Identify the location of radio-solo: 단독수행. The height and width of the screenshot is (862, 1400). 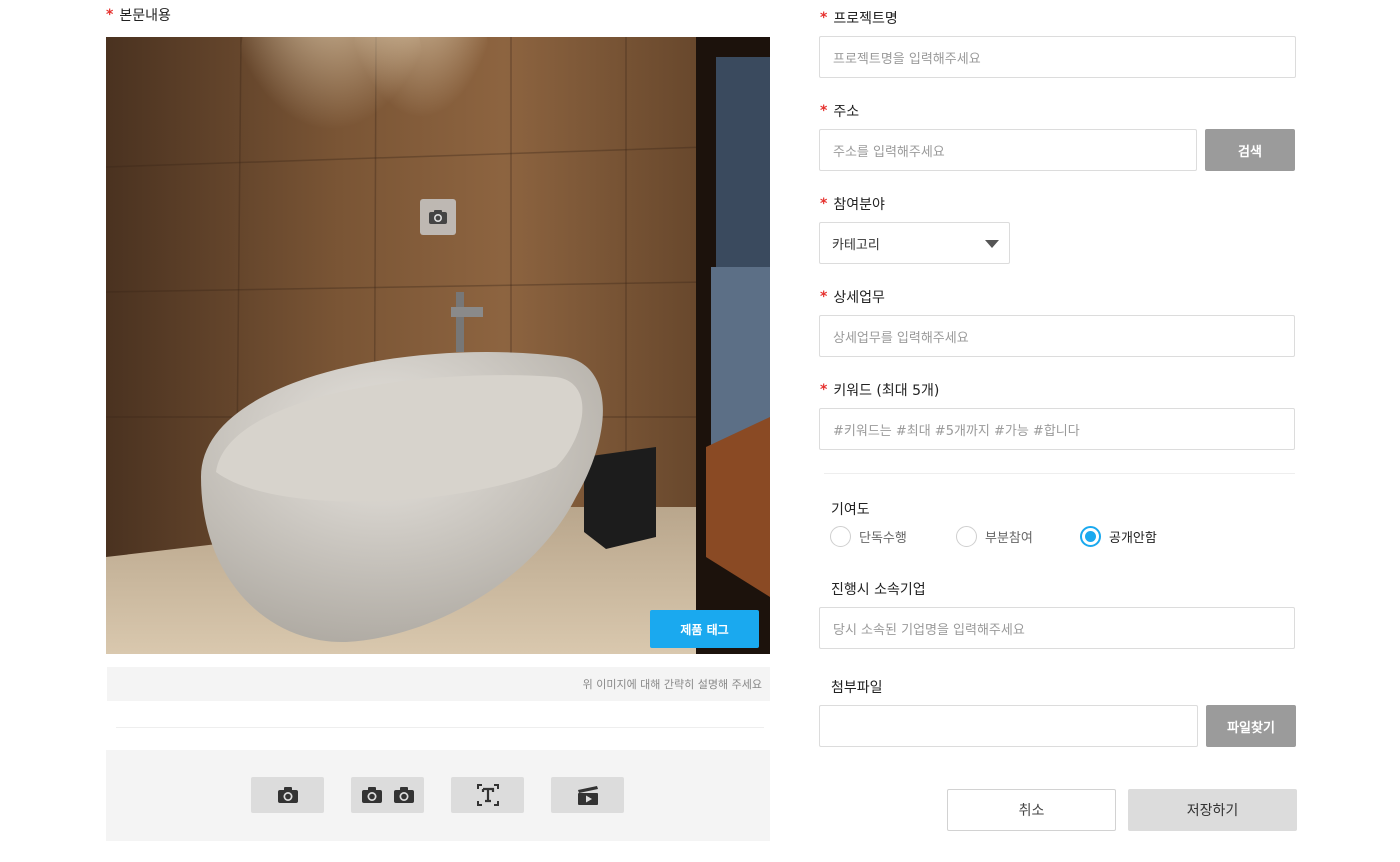
(893, 536).